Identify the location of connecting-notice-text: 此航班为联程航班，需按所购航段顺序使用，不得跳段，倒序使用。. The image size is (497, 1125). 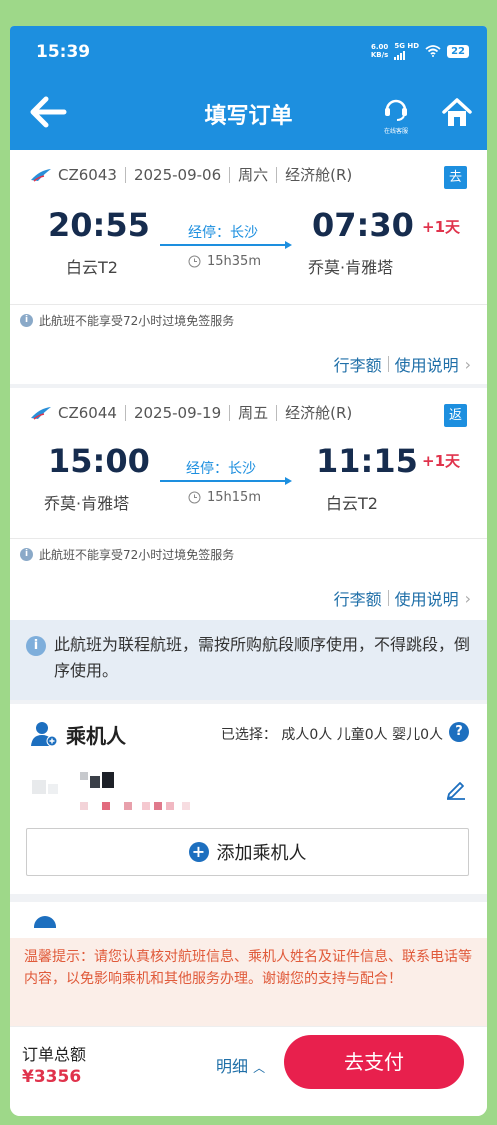
(262, 657).